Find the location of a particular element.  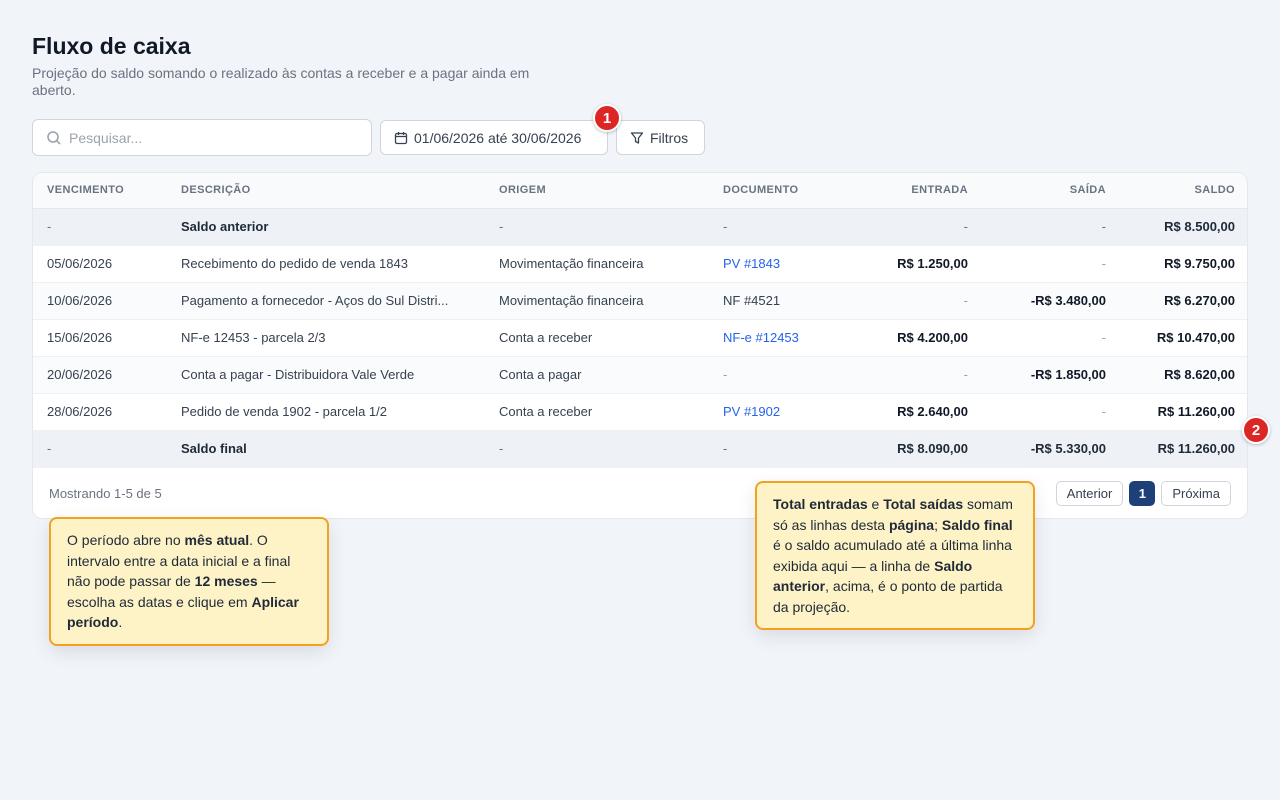

table-cell: Conta a pagar - Distribuidora Vale Verde is located at coordinates (326, 375).